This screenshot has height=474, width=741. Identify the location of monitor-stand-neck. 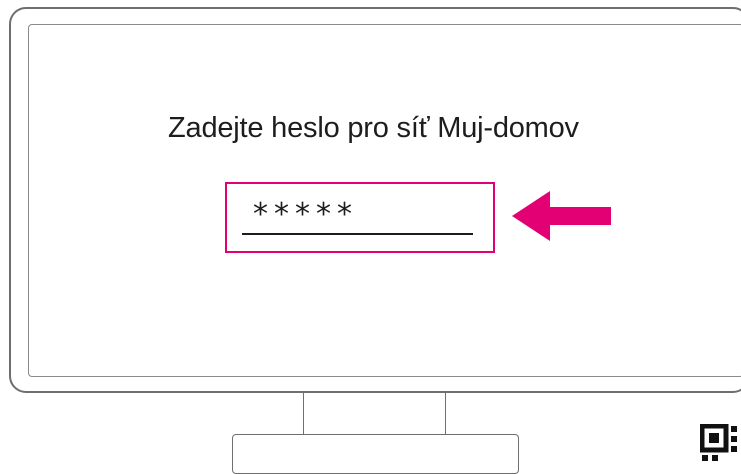
(374, 414).